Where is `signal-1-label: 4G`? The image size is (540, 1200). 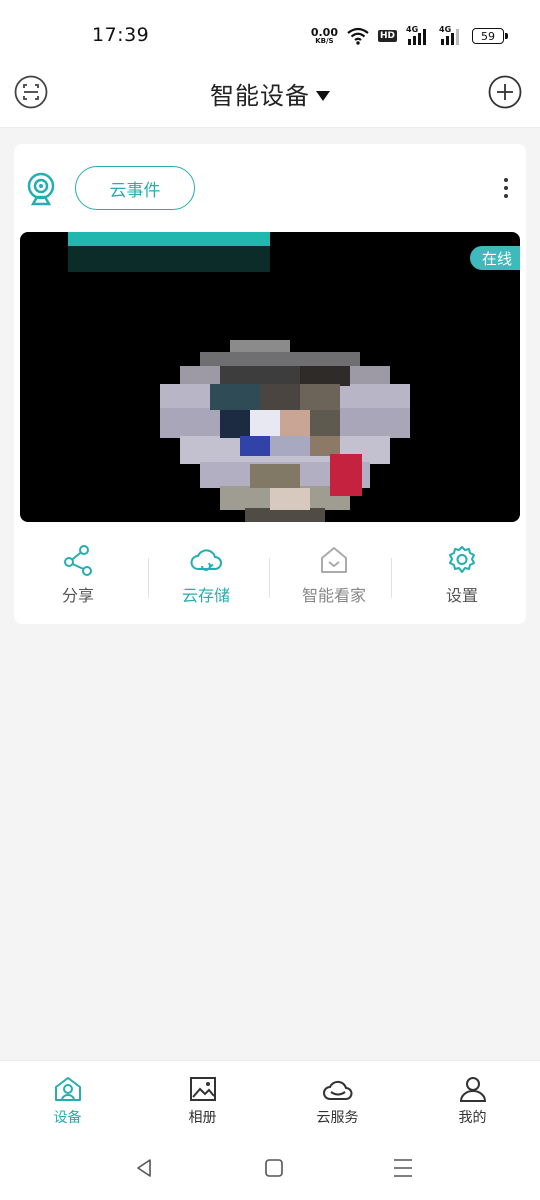 signal-1-label: 4G is located at coordinates (412, 29).